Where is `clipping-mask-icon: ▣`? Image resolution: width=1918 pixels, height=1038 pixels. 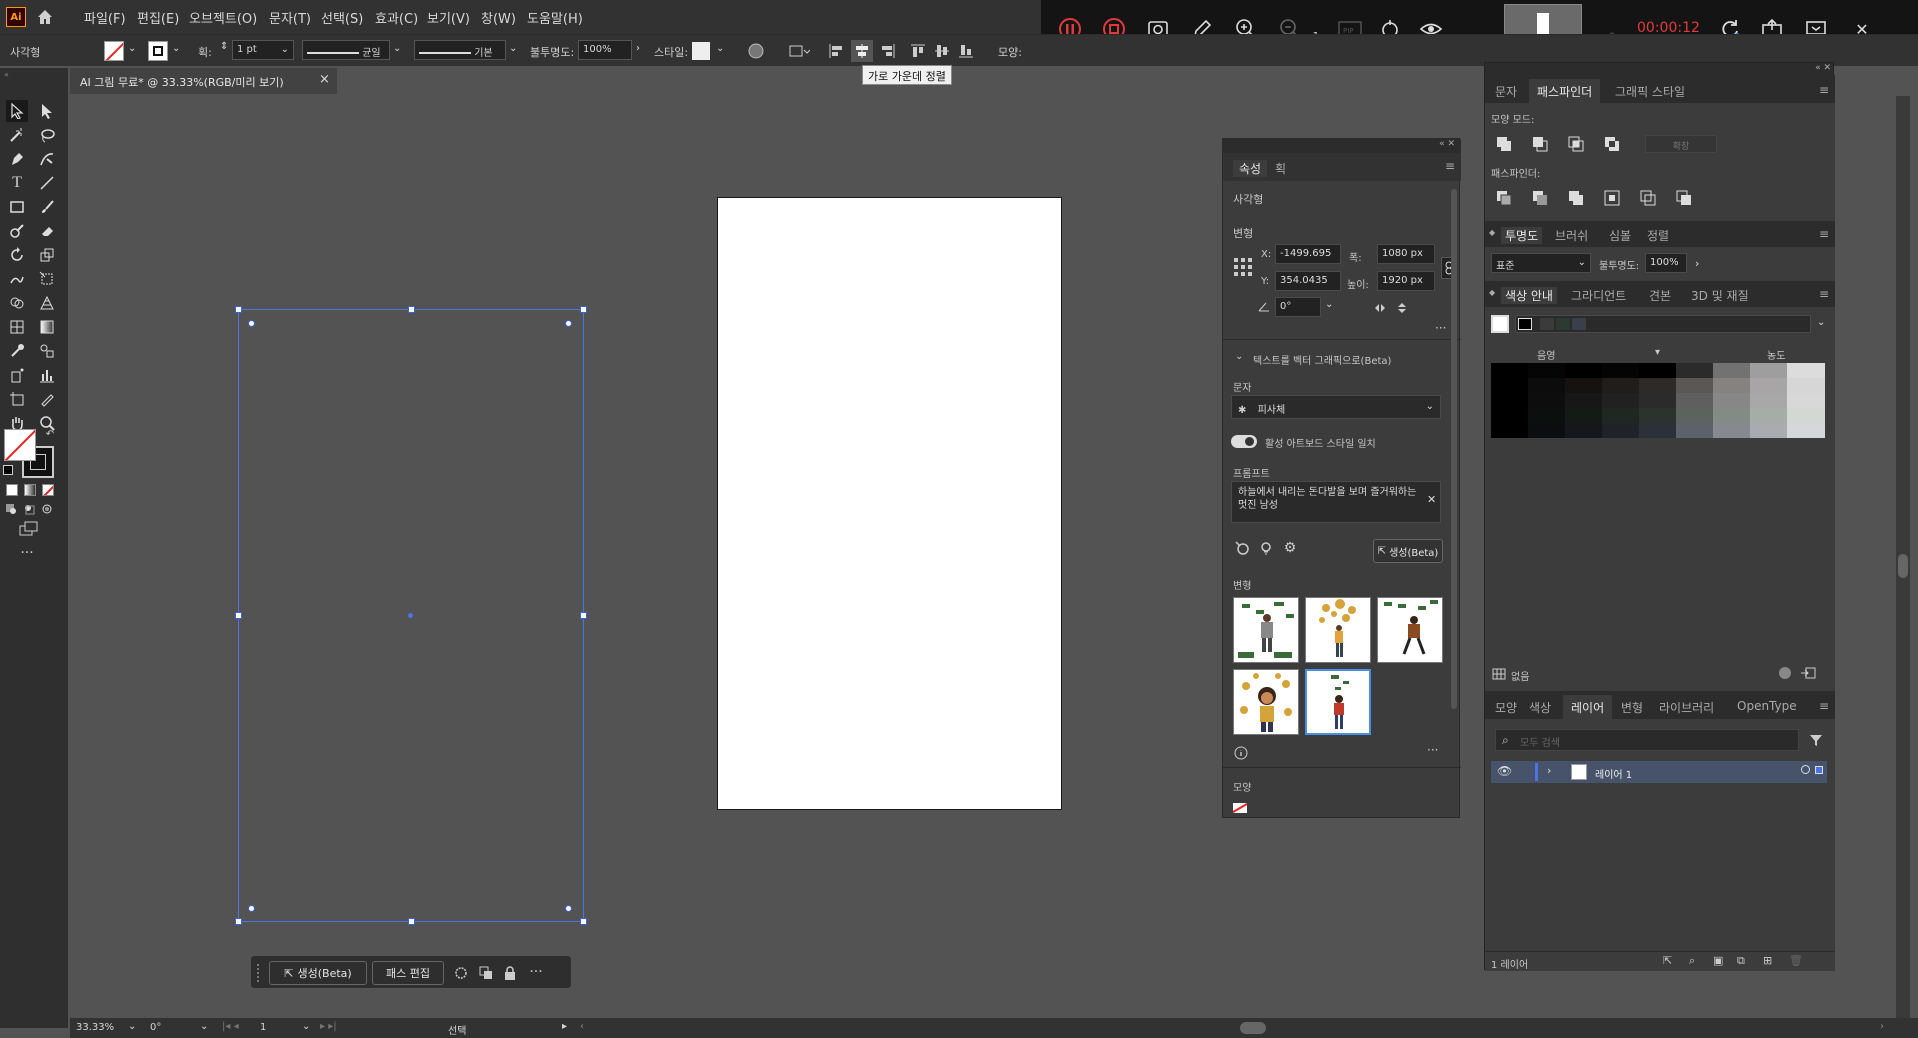 clipping-mask-icon: ▣ is located at coordinates (1718, 960).